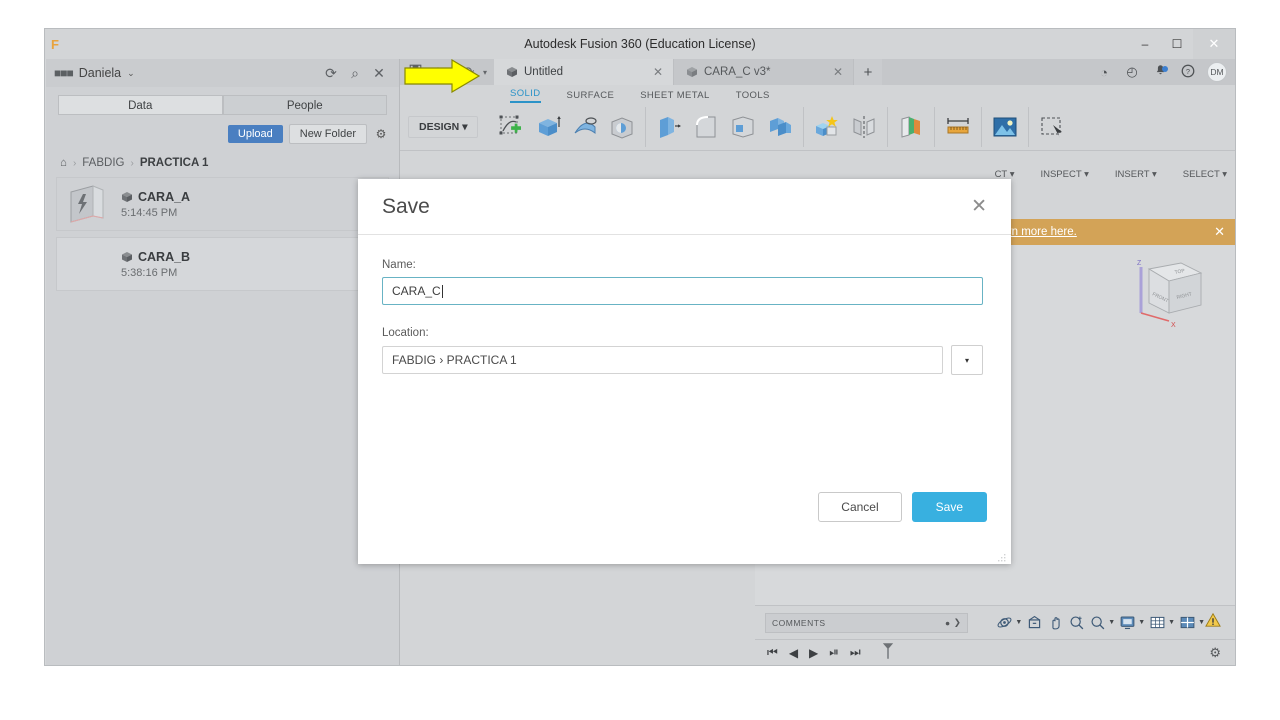 Image resolution: width=1280 pixels, height=720 pixels. Describe the element at coordinates (682, 291) in the screenshot. I see `name-input: CARA_C` at that location.